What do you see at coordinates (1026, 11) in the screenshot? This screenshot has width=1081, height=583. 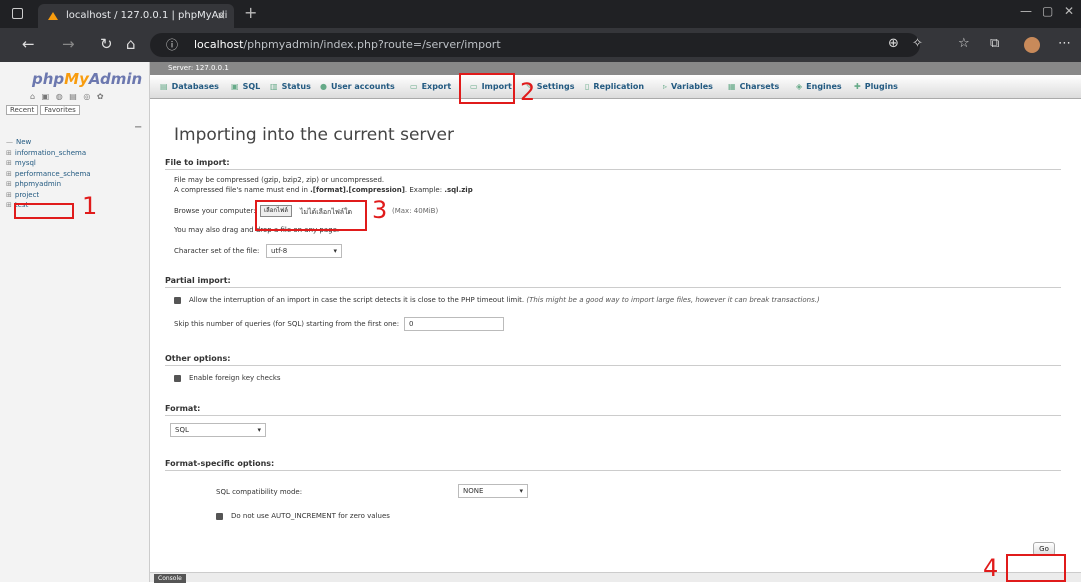 I see `minimize-icon: —` at bounding box center [1026, 11].